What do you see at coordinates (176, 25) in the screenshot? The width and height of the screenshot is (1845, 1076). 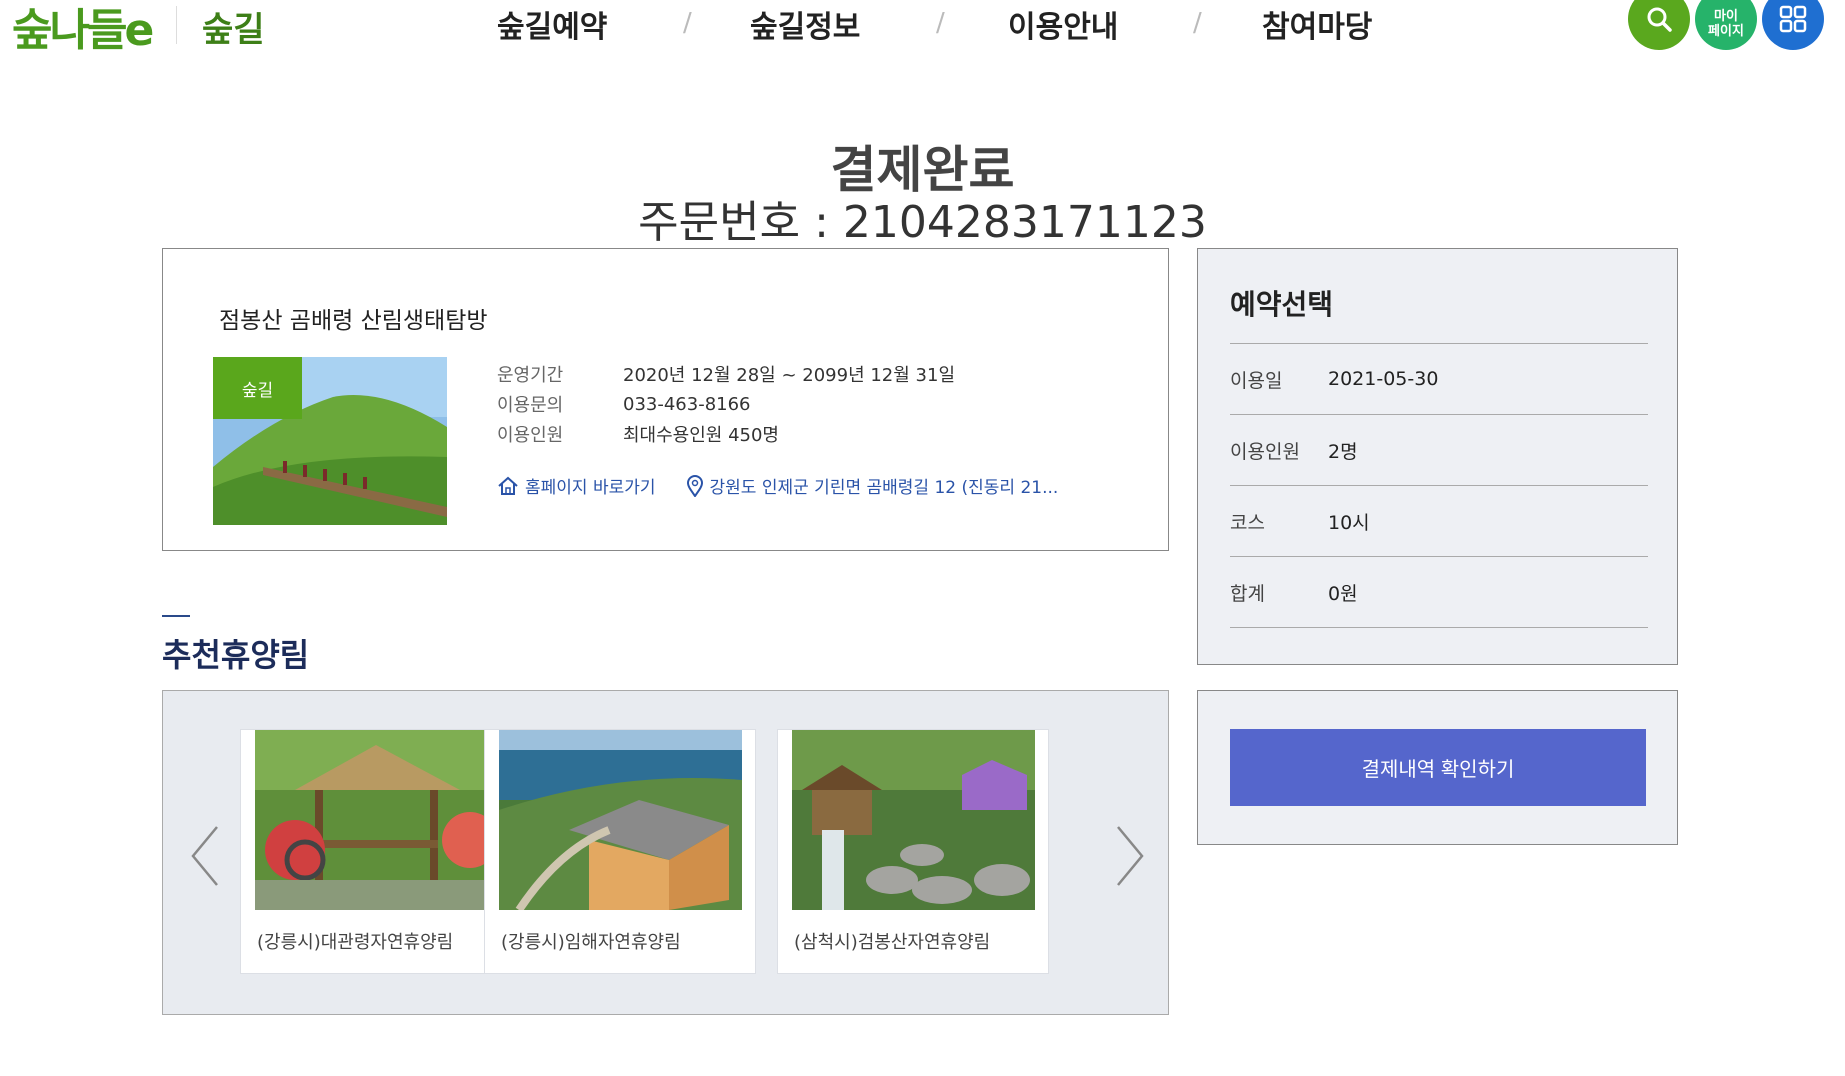 I see `header-divider` at bounding box center [176, 25].